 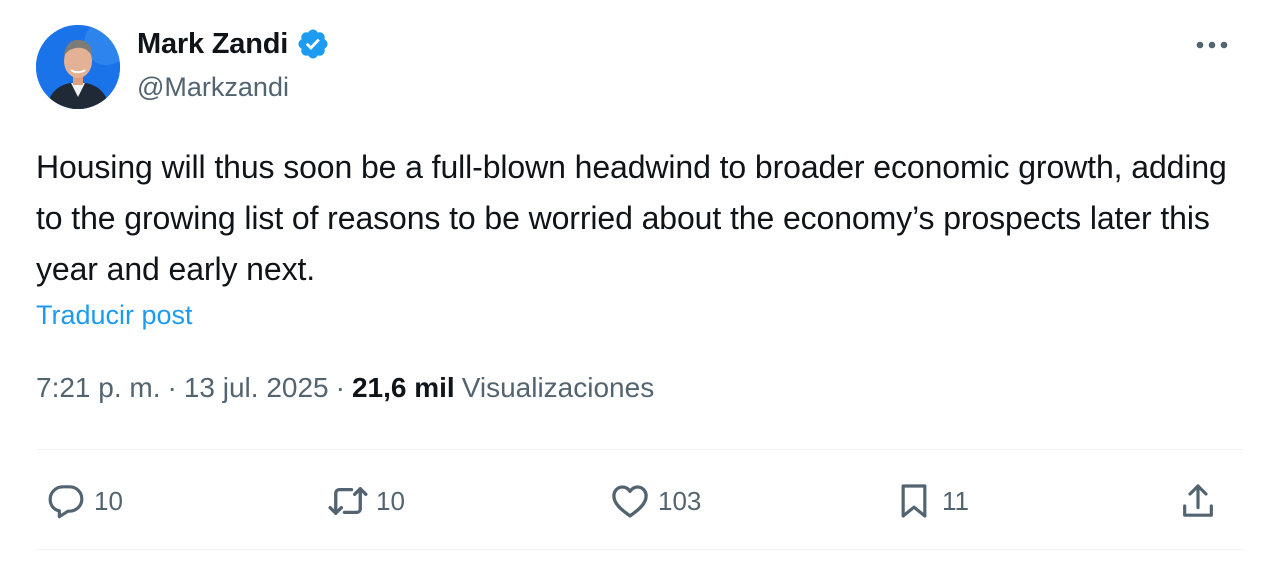 I want to click on reply-count: 10, so click(x=108, y=500).